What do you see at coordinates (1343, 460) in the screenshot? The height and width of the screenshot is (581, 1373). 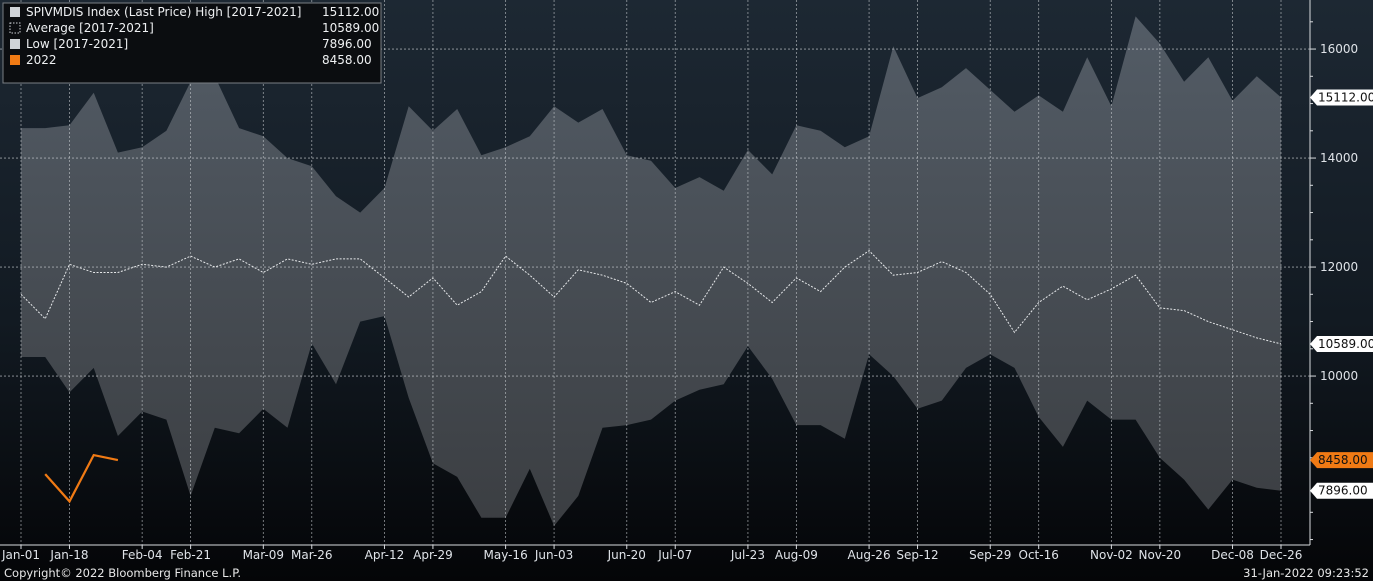 I see `last-value-tag-label: 8458.00` at bounding box center [1343, 460].